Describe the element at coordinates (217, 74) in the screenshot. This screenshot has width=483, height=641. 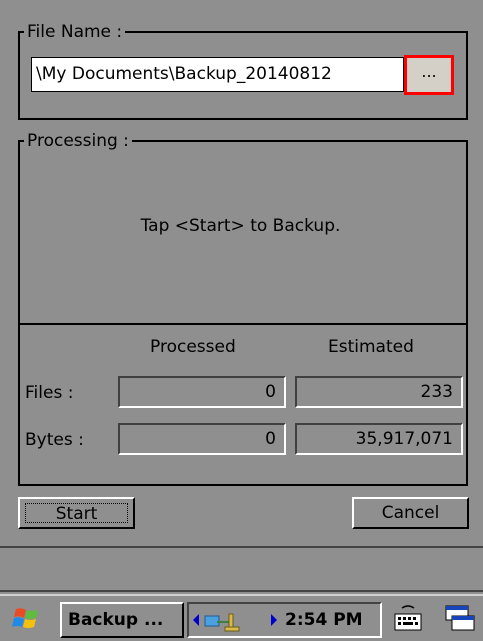
I see `file-path-input: \My Documents\Backup_20140812` at that location.